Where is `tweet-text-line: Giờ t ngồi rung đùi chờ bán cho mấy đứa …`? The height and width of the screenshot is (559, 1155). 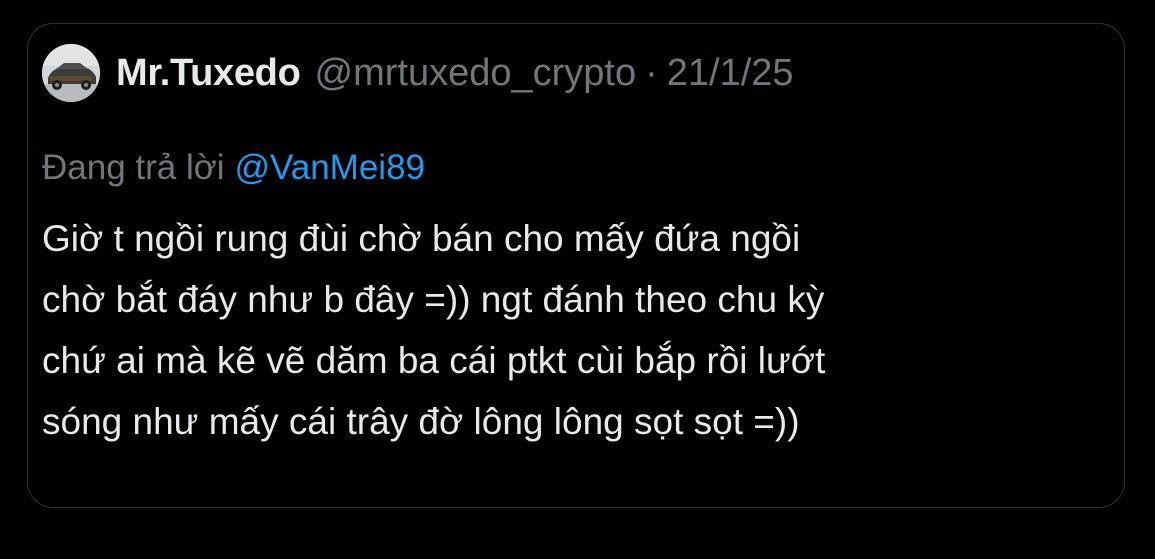
tweet-text-line: Giờ t ngồi rung đùi chờ bán cho mấy đứa … is located at coordinates (421, 238).